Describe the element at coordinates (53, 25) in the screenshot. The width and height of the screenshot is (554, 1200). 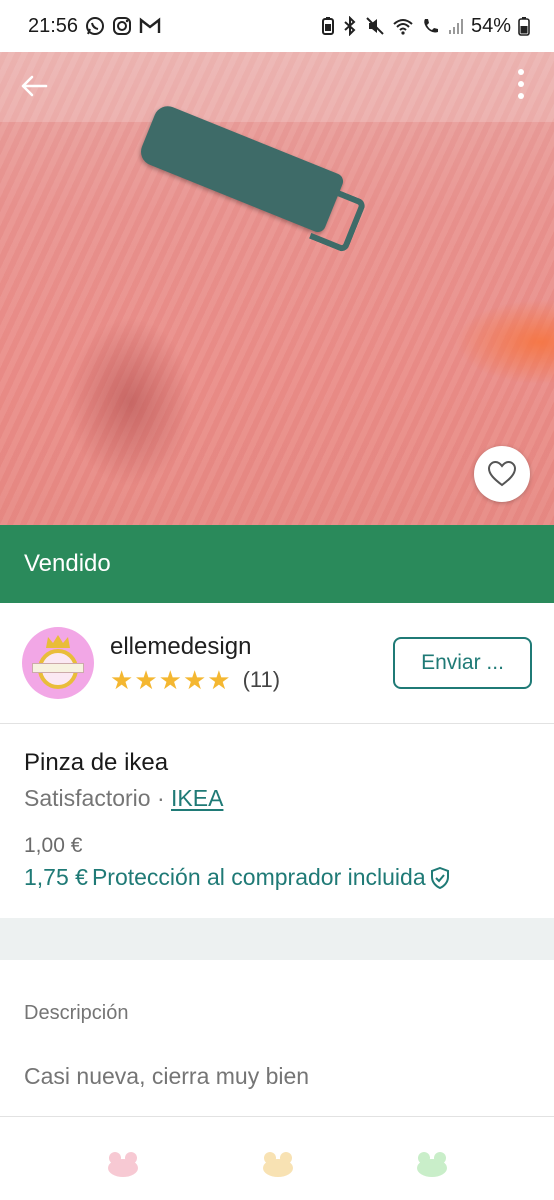
I see `status-time: 21:56` at that location.